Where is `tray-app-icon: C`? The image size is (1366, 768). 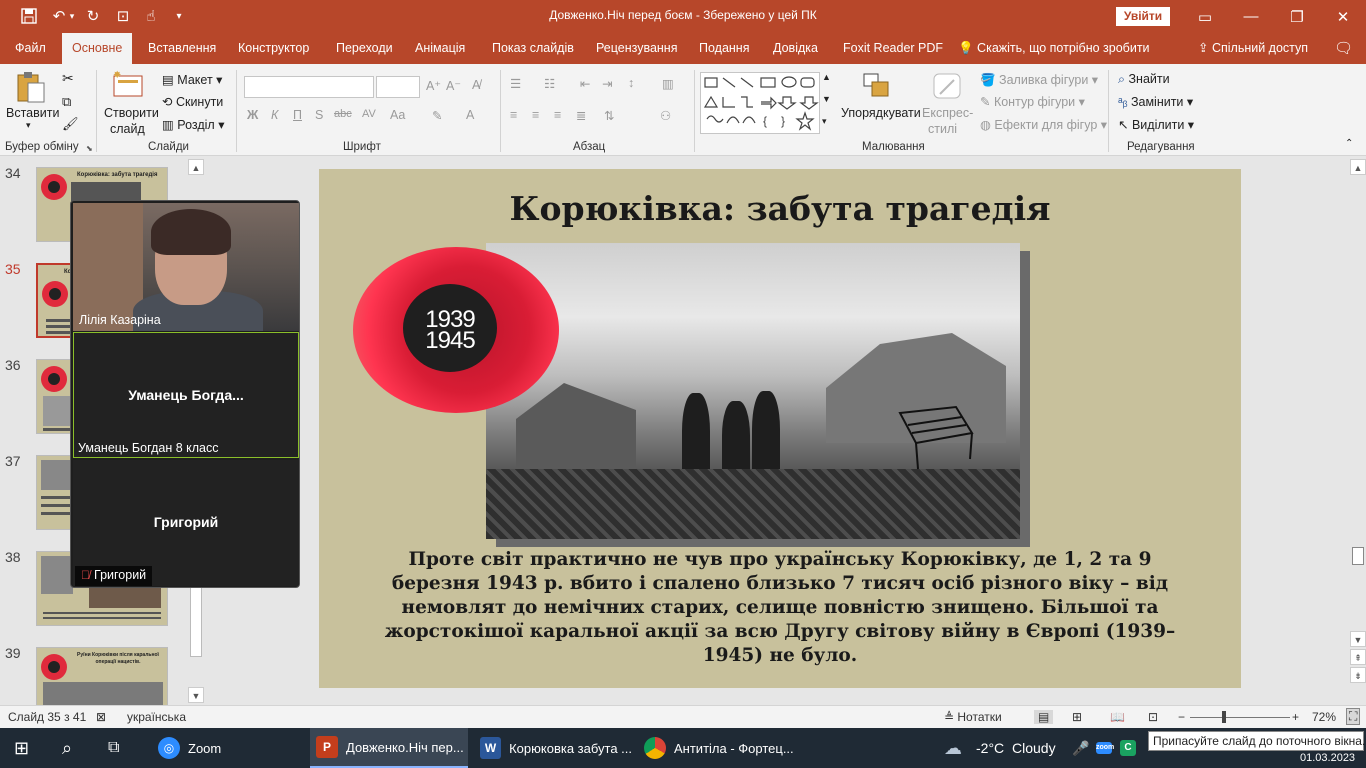
tray-app-icon: C is located at coordinates (1128, 748).